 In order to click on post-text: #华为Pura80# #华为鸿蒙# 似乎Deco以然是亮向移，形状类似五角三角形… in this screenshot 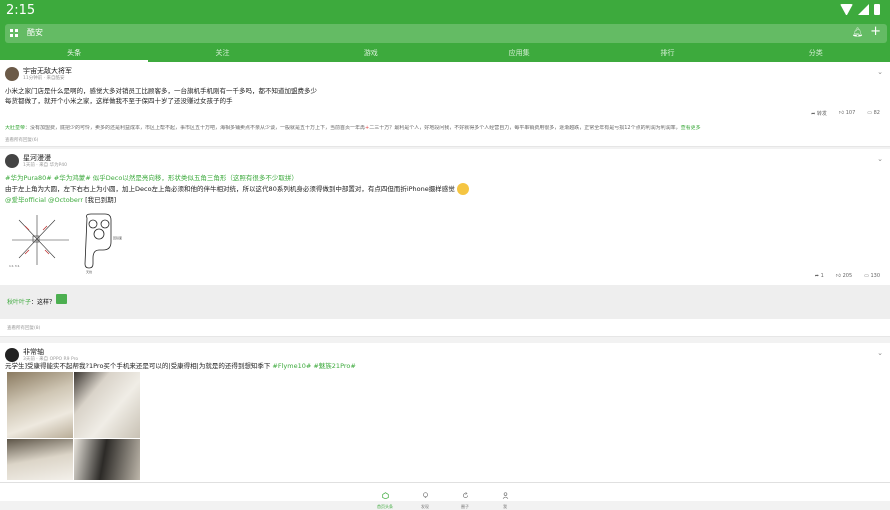, I will do `click(237, 189)`.